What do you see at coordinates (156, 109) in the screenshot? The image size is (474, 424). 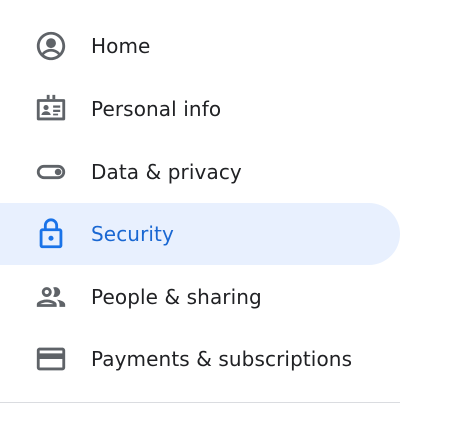 I see `sidebar-item-label: Personal info` at bounding box center [156, 109].